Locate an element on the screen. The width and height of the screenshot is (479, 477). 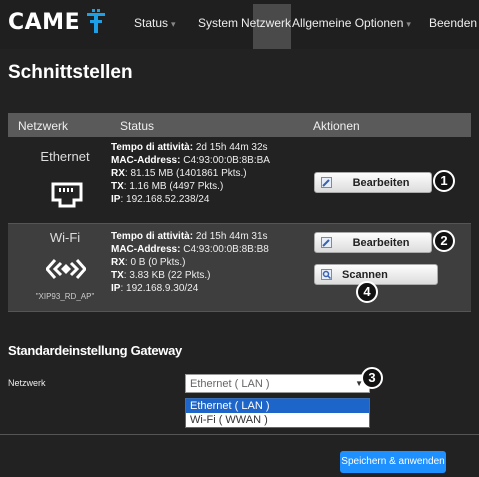
status-line: Tempo di attività: 2d 15h 44m 31s is located at coordinates (189, 236).